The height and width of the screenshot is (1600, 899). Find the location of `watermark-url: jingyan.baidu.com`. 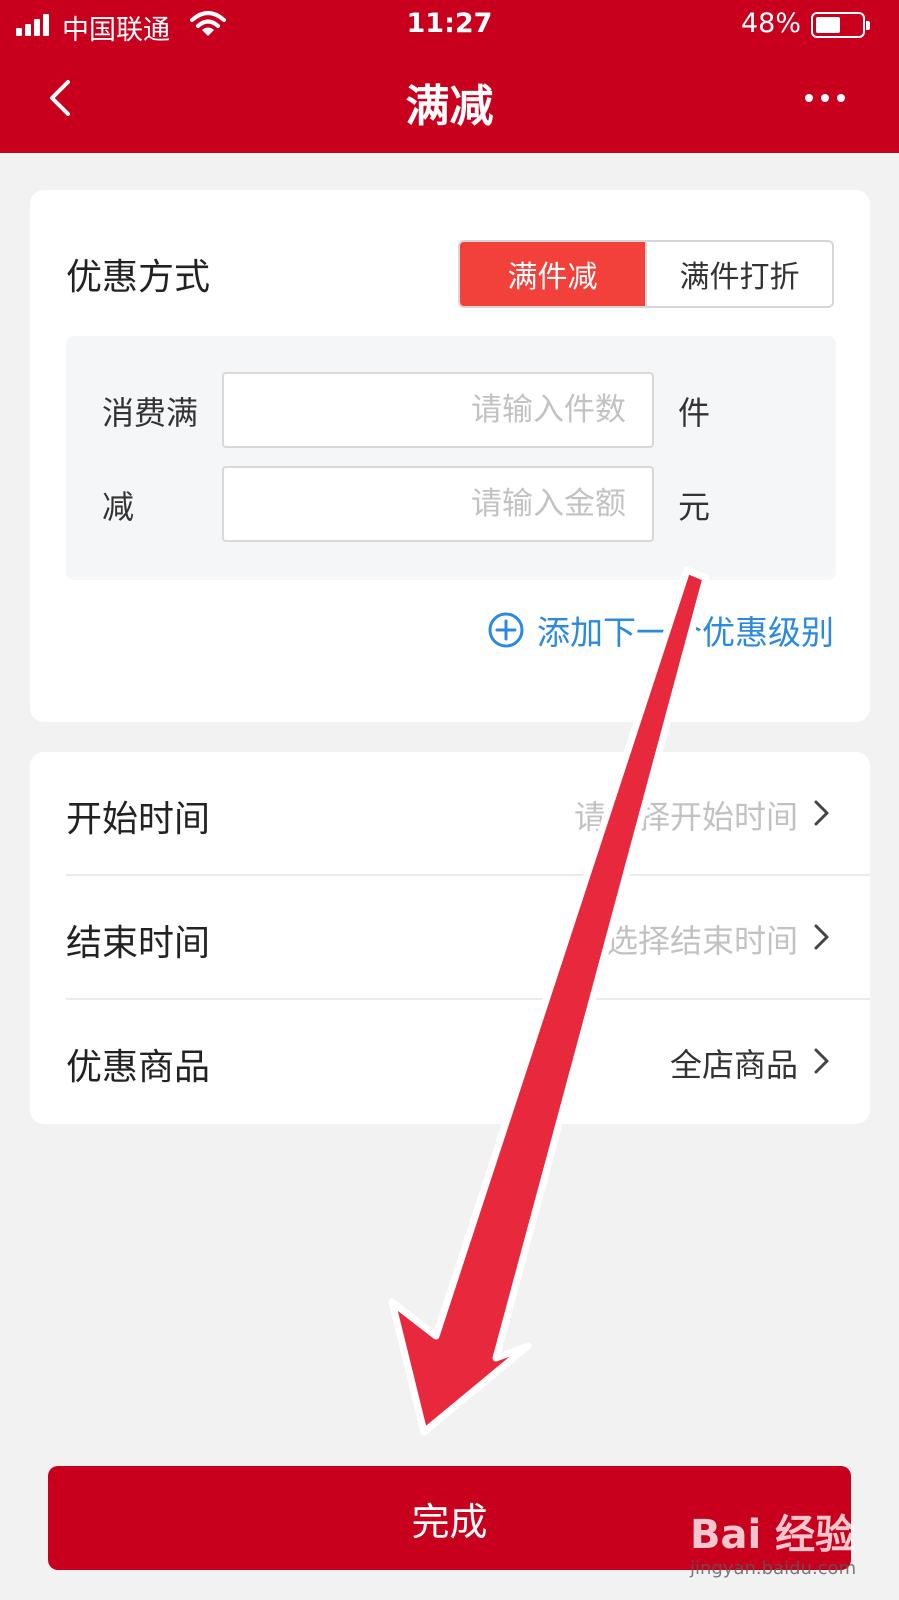

watermark-url: jingyan.baidu.com is located at coordinates (773, 1568).